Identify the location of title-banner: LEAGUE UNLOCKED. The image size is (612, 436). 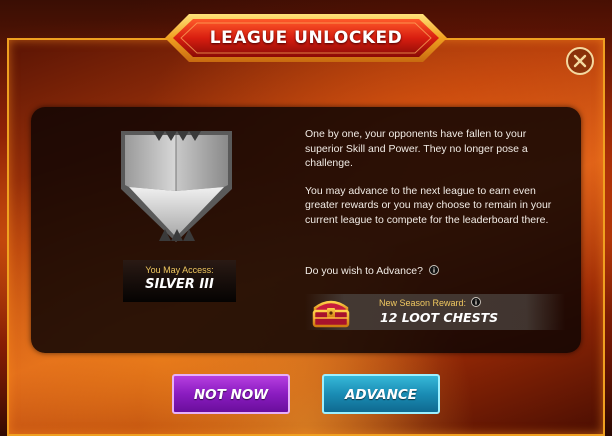
(306, 38).